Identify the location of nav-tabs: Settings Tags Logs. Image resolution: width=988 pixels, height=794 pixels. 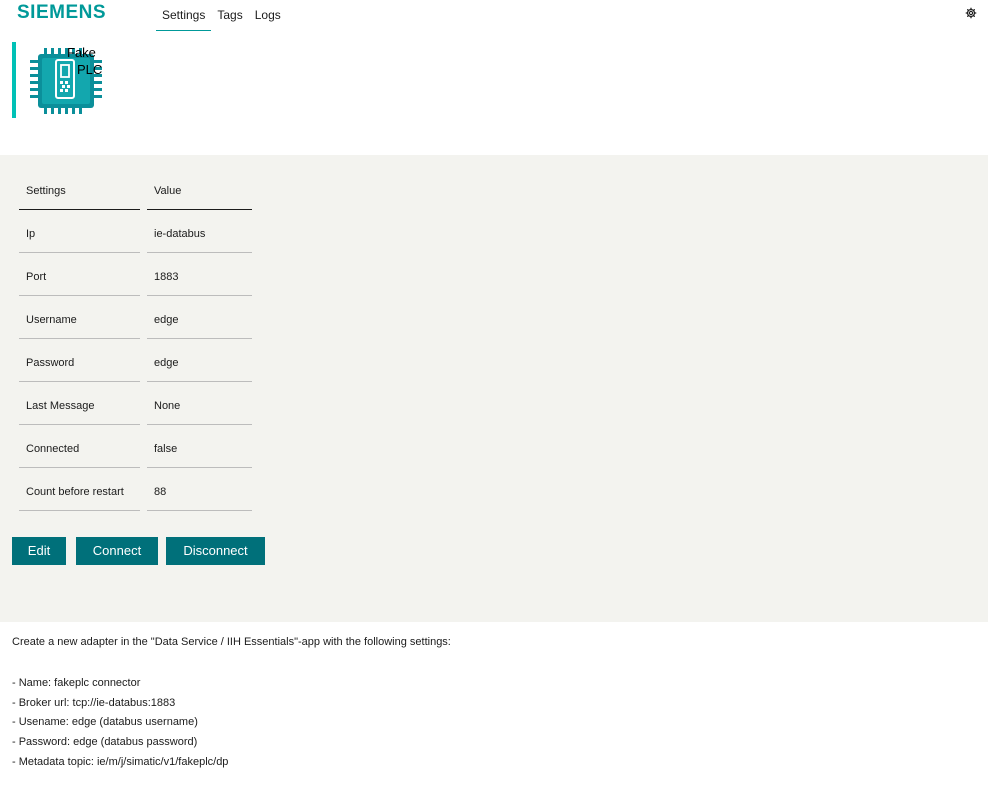
(221, 15).